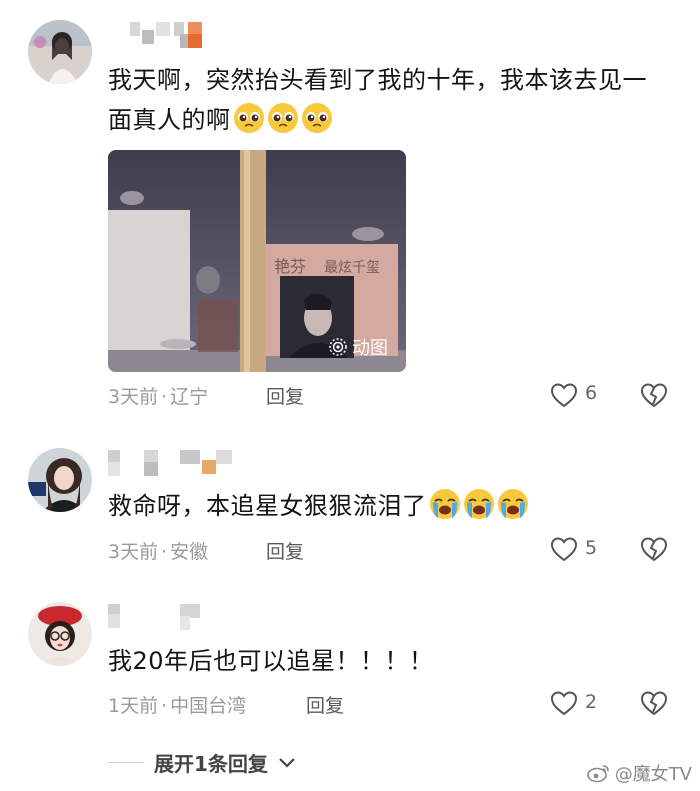 This screenshot has height=791, width=700. Describe the element at coordinates (257, 261) in the screenshot. I see `comment-gif: 艳芬 最炫千玺 动图` at that location.